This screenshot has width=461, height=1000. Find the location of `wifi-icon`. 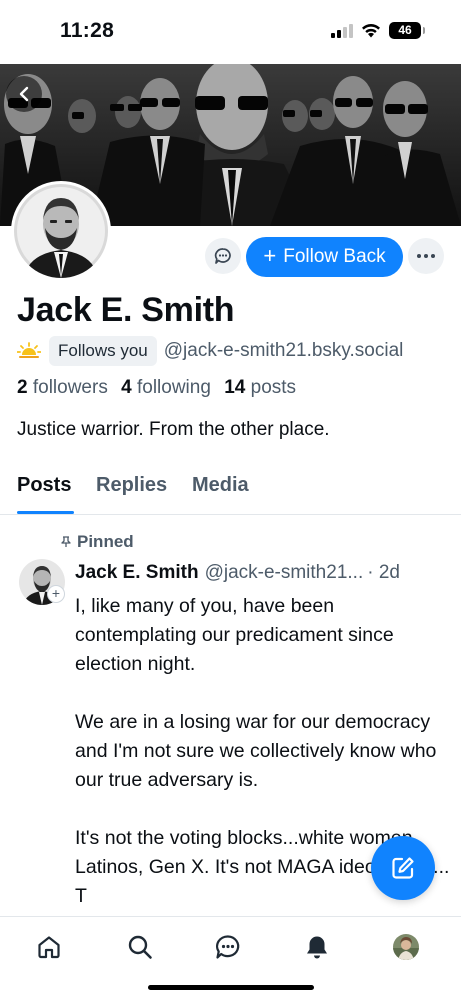

wifi-icon is located at coordinates (371, 31).